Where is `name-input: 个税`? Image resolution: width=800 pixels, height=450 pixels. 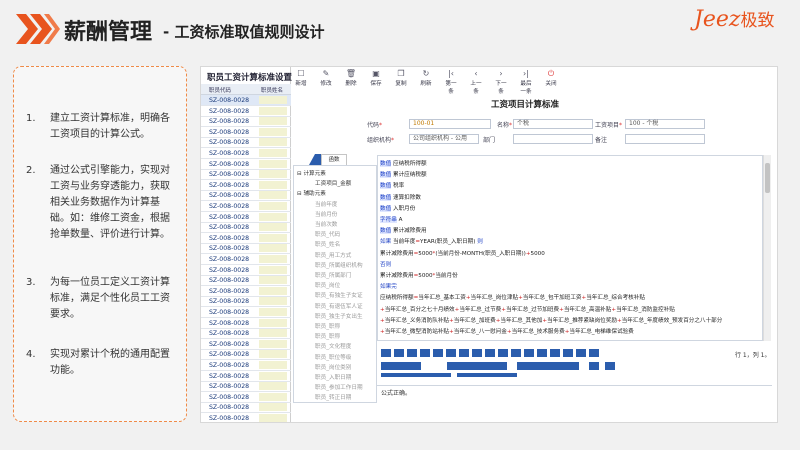 name-input: 个税 is located at coordinates (553, 124).